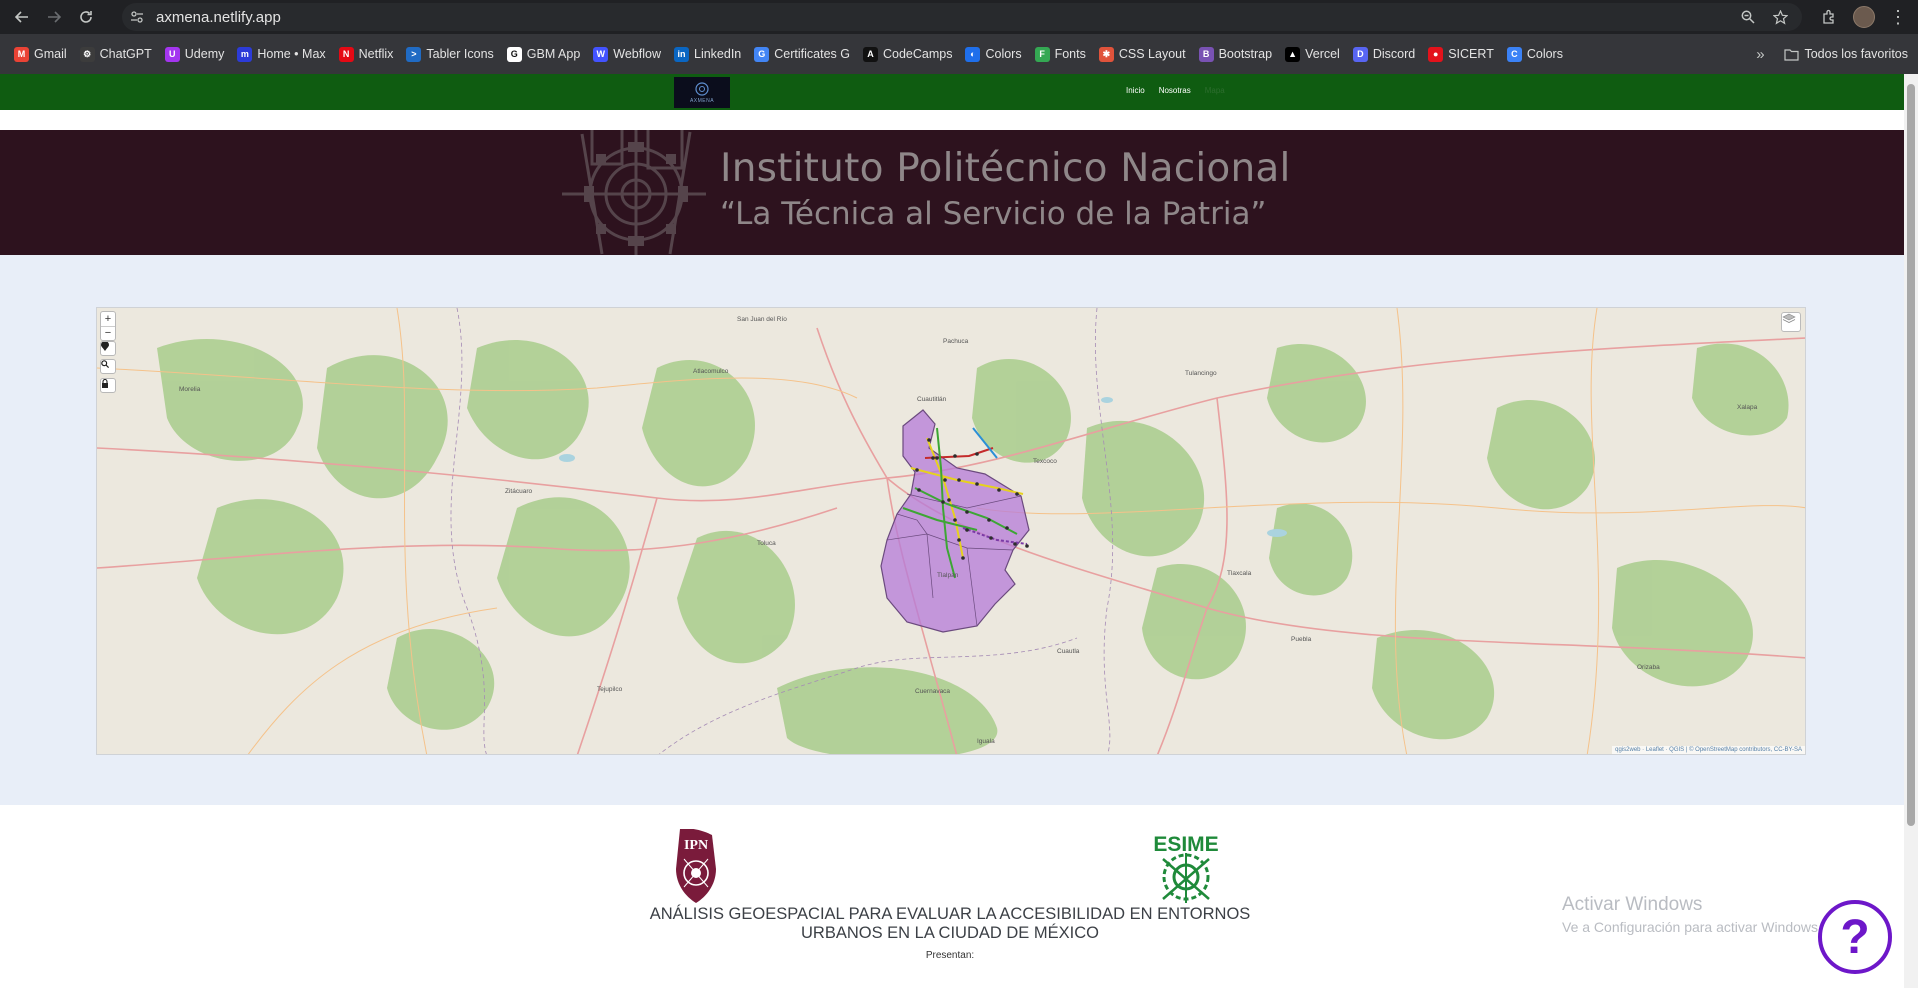  I want to click on all-bookmarks-folder: Todos los favoritos, so click(1846, 54).